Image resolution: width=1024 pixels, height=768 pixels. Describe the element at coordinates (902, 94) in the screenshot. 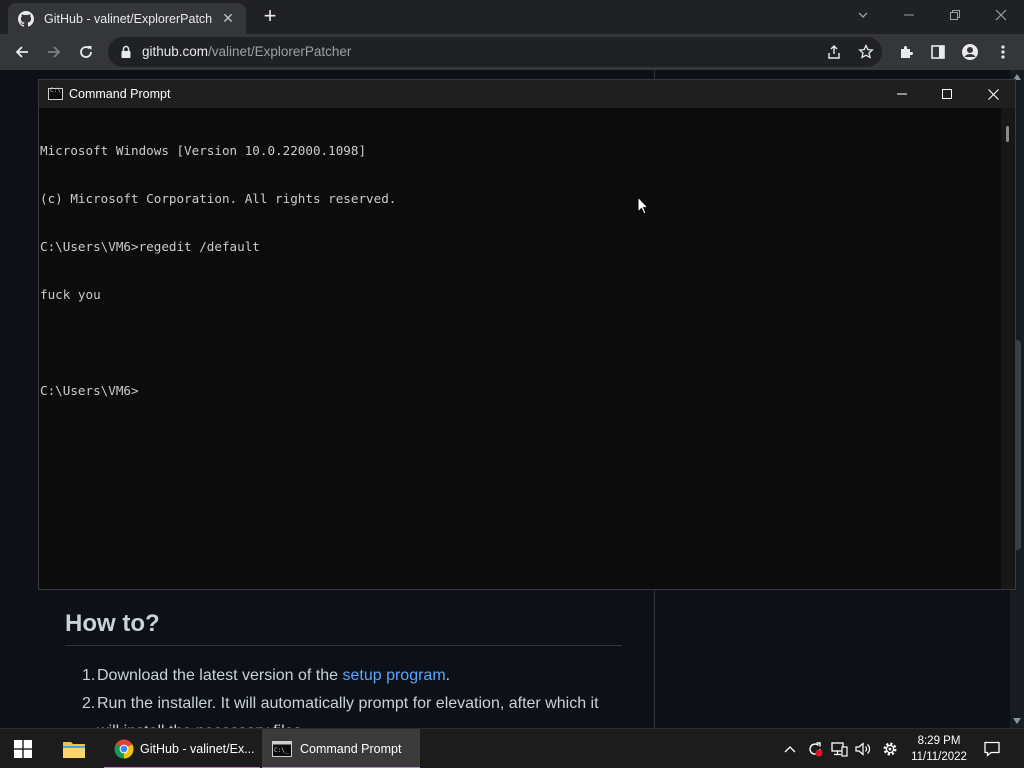

I see `cmd-minimize-button` at that location.